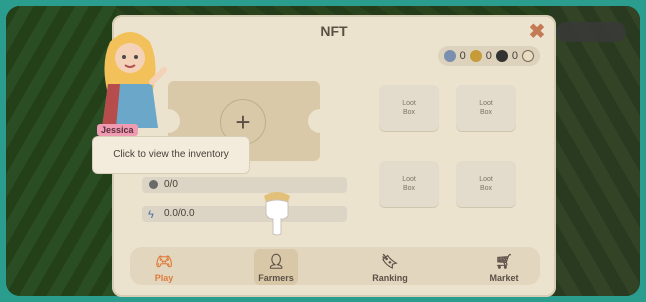  I want to click on farmer-icon: 👤︎, so click(276, 261).